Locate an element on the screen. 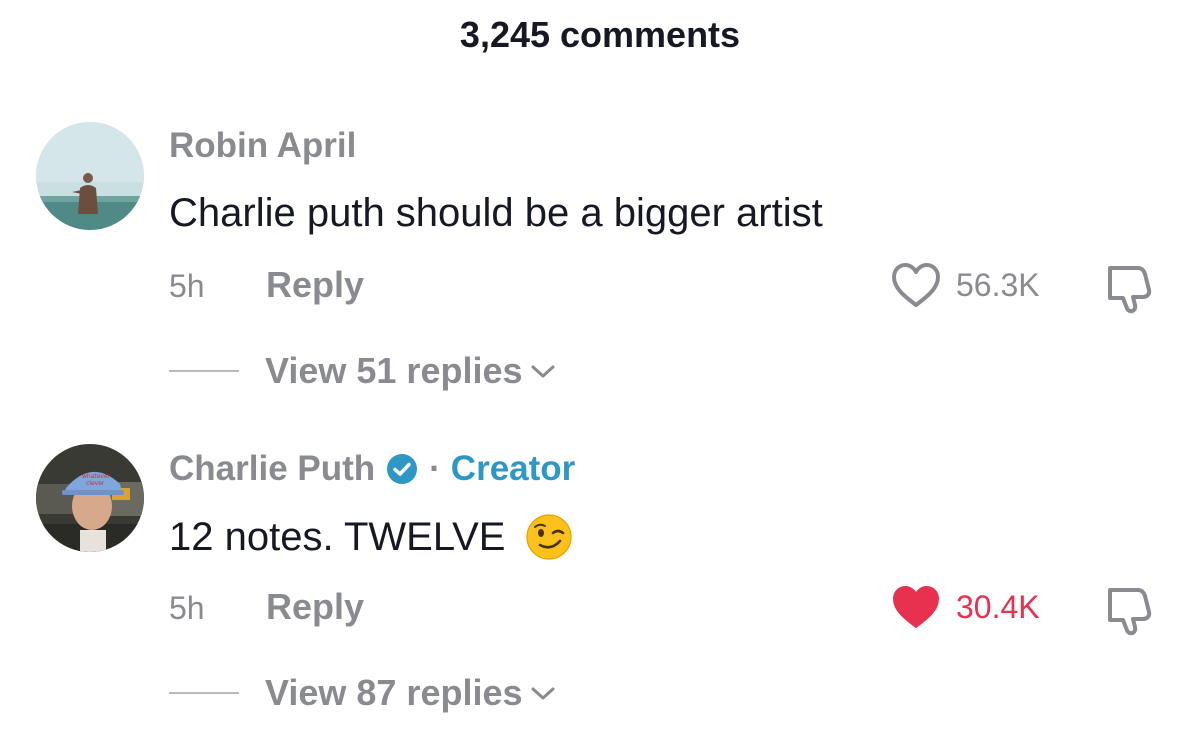  avatar: whatever clever is located at coordinates (90, 498).